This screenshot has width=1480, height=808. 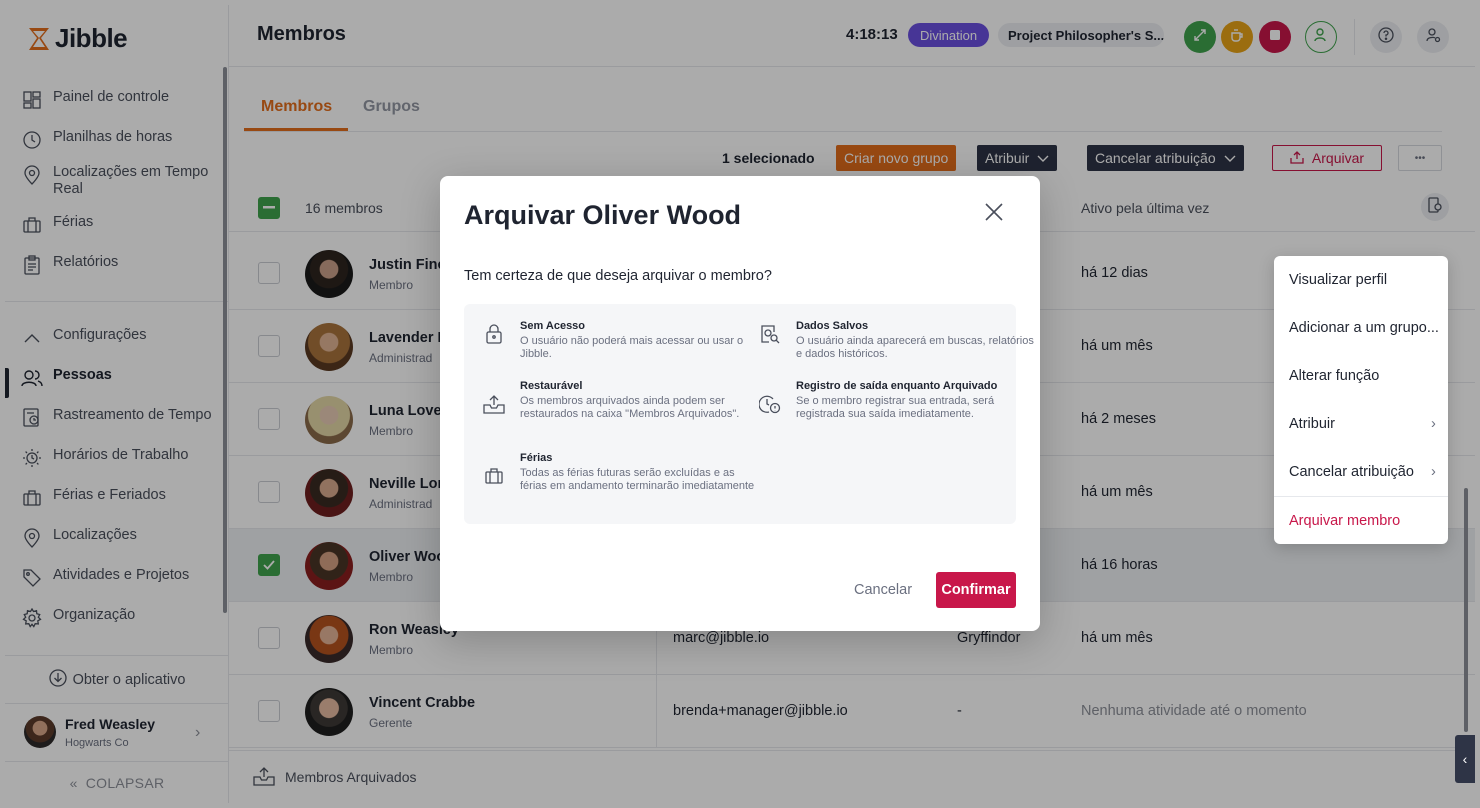 What do you see at coordinates (494, 404) in the screenshot?
I see `restore-icon` at bounding box center [494, 404].